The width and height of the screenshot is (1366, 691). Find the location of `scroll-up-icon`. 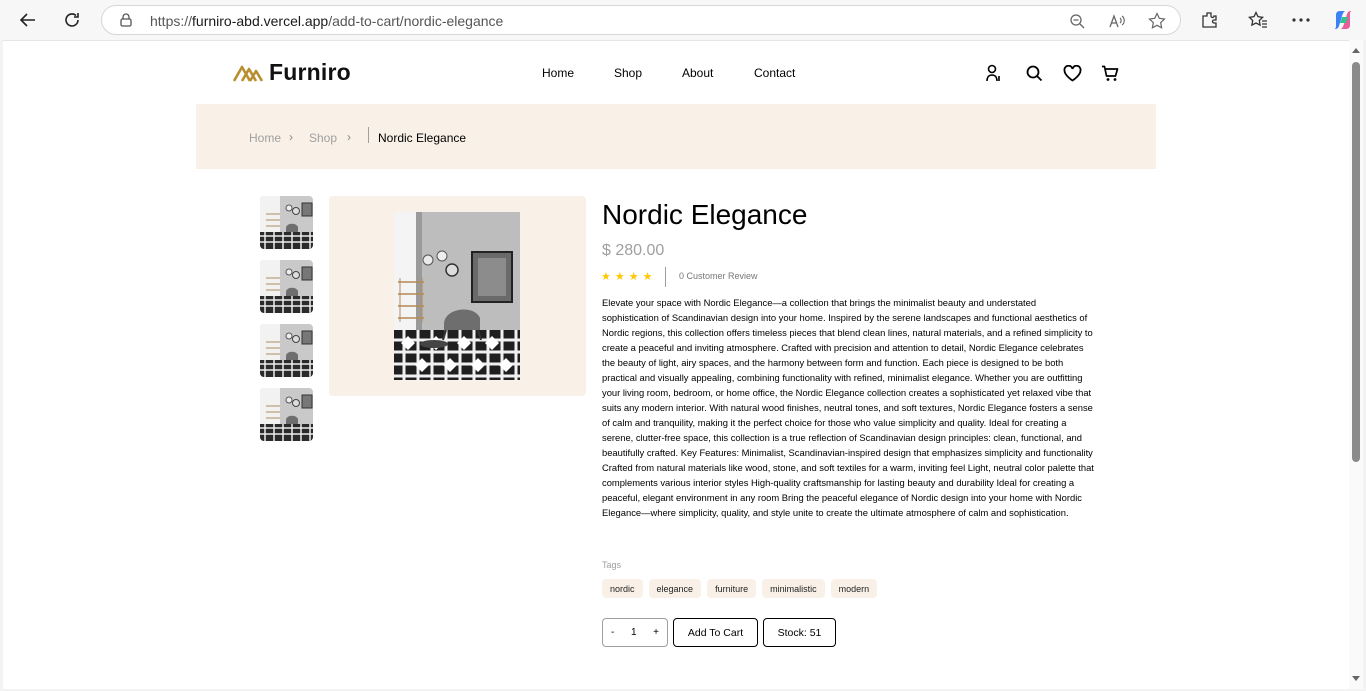

scroll-up-icon is located at coordinates (1356, 50).